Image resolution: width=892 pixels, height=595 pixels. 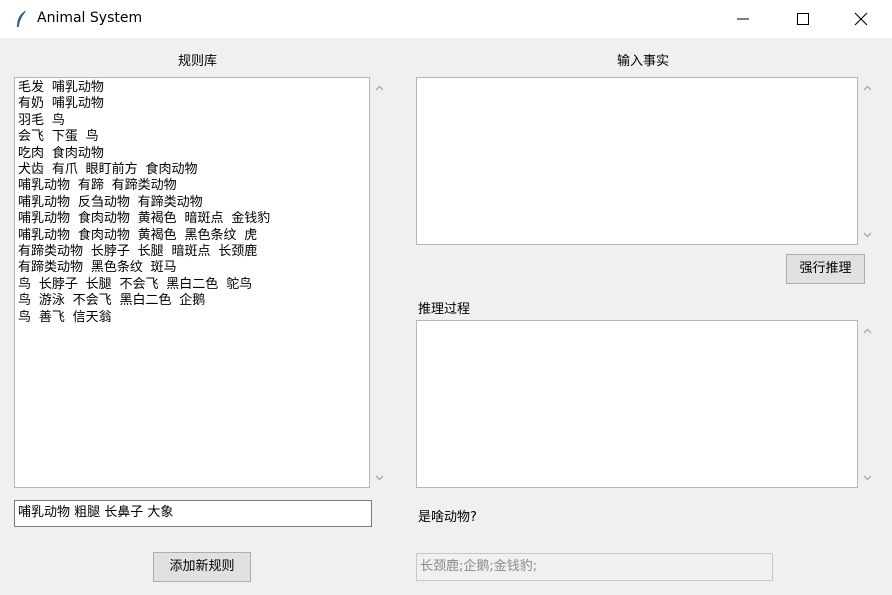 What do you see at coordinates (379, 282) in the screenshot?
I see `rules-scrollbar` at bounding box center [379, 282].